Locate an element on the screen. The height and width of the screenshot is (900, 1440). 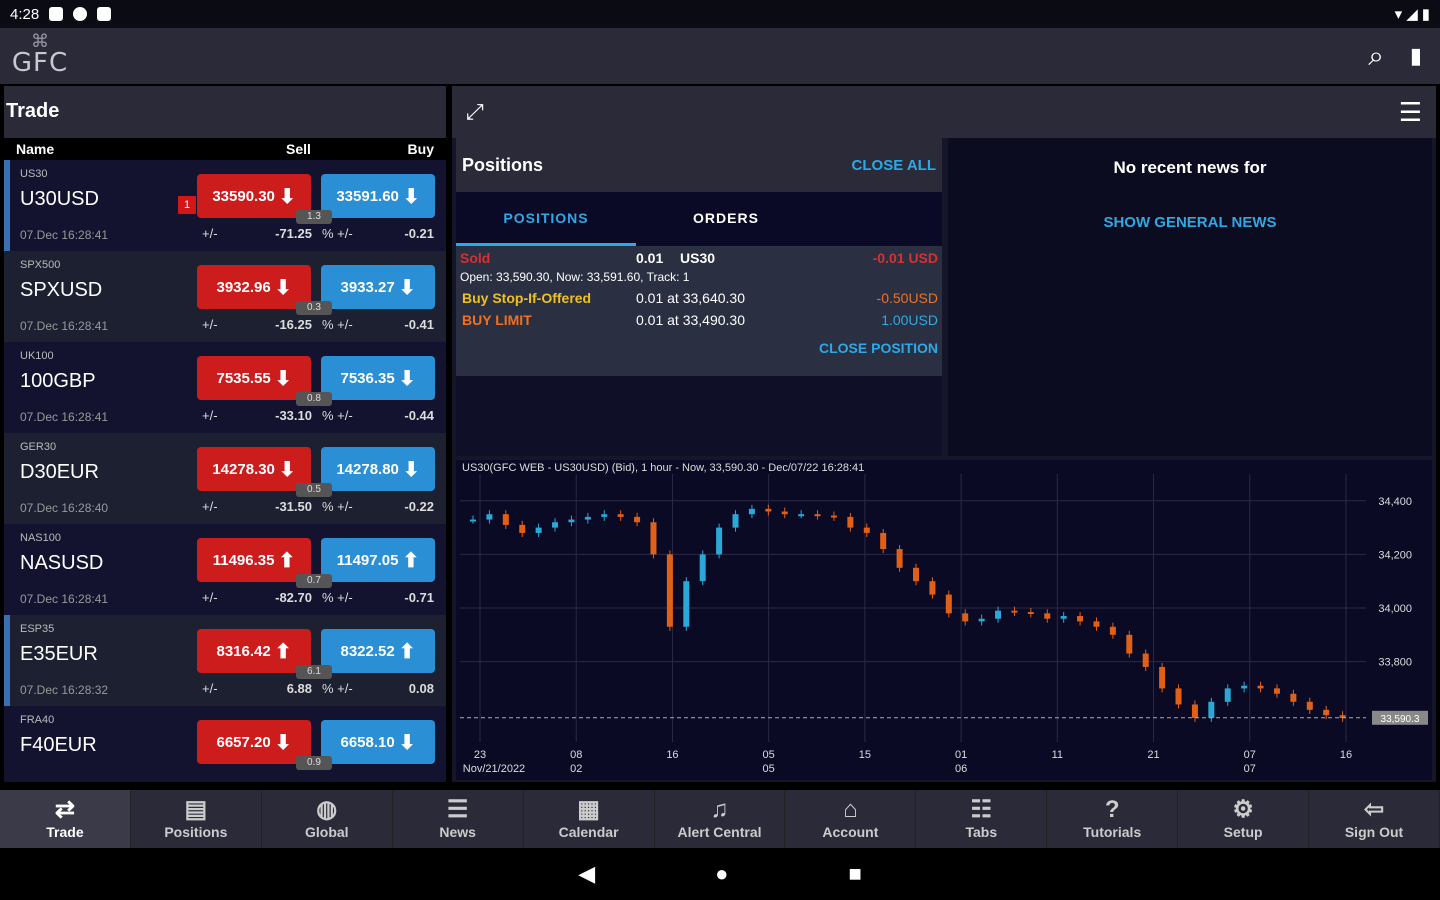
app-notification-icon is located at coordinates (80, 14).